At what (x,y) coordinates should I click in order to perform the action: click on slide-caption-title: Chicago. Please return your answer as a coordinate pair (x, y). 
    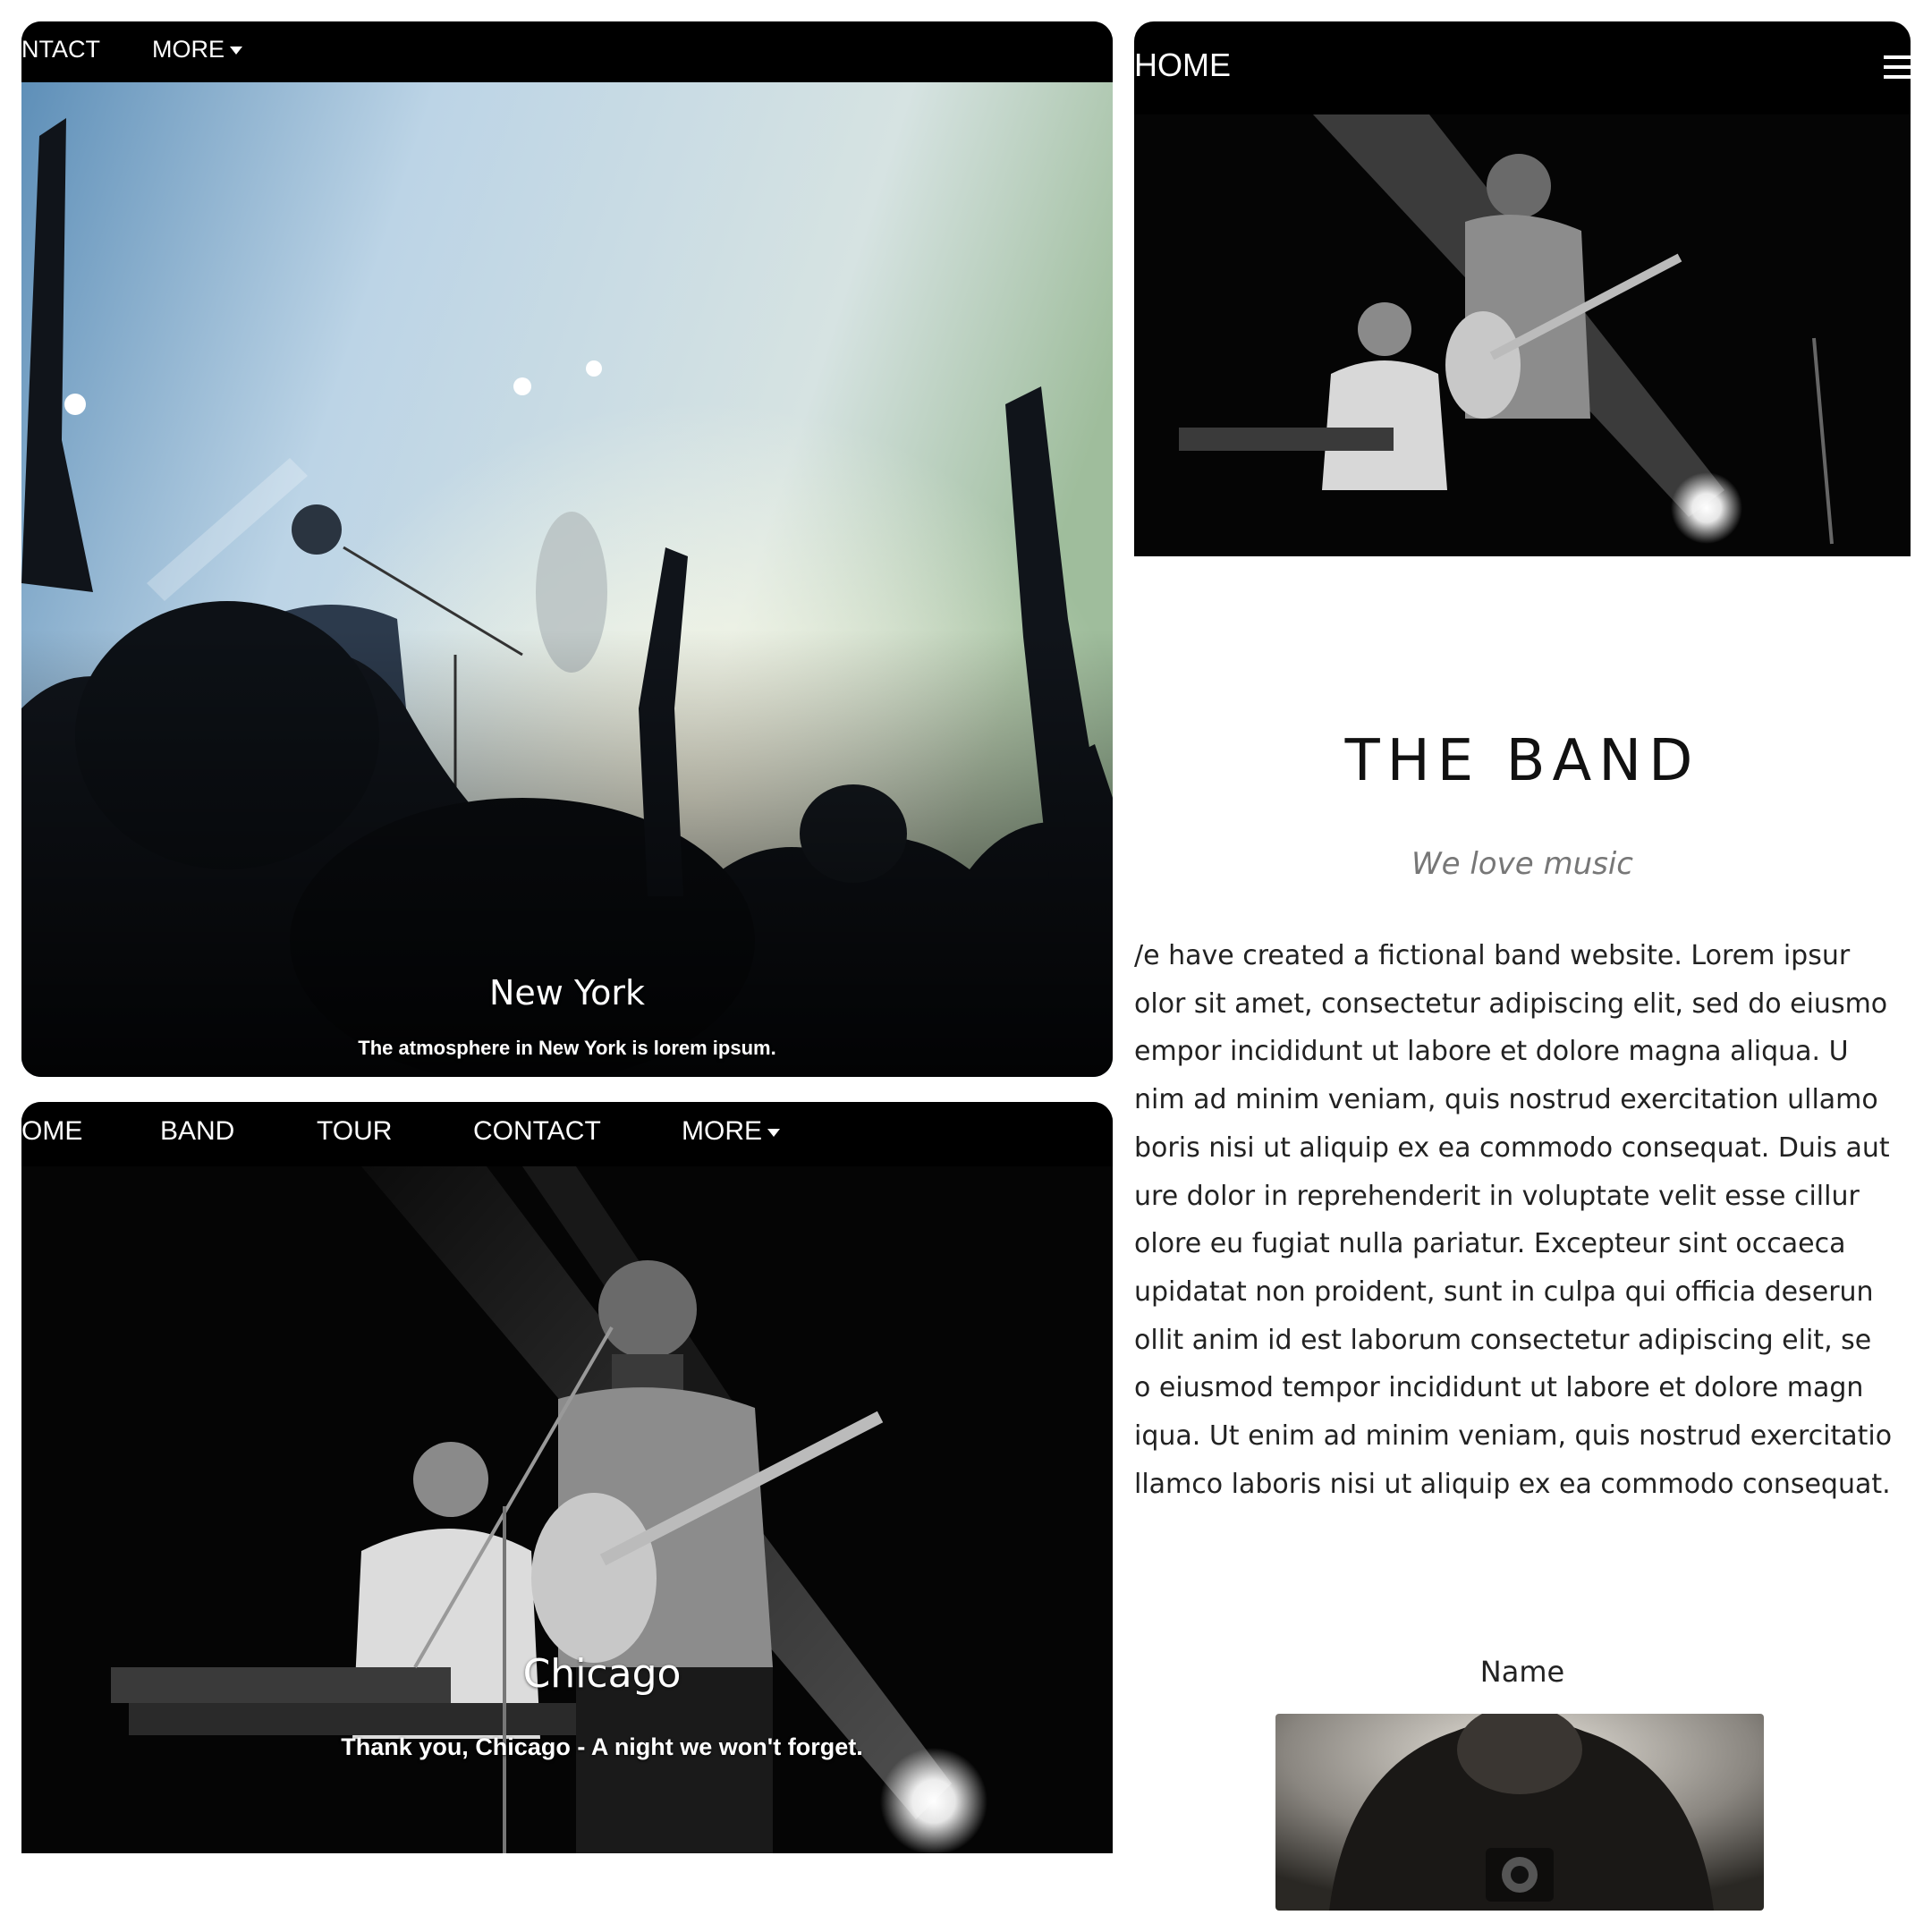
    Looking at the image, I should click on (602, 1674).